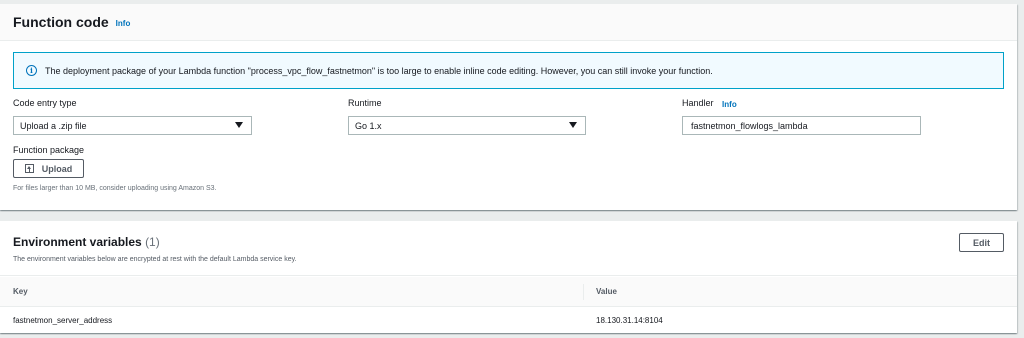 This screenshot has height=338, width=1024. Describe the element at coordinates (29, 168) in the screenshot. I see `upload-icon` at that location.